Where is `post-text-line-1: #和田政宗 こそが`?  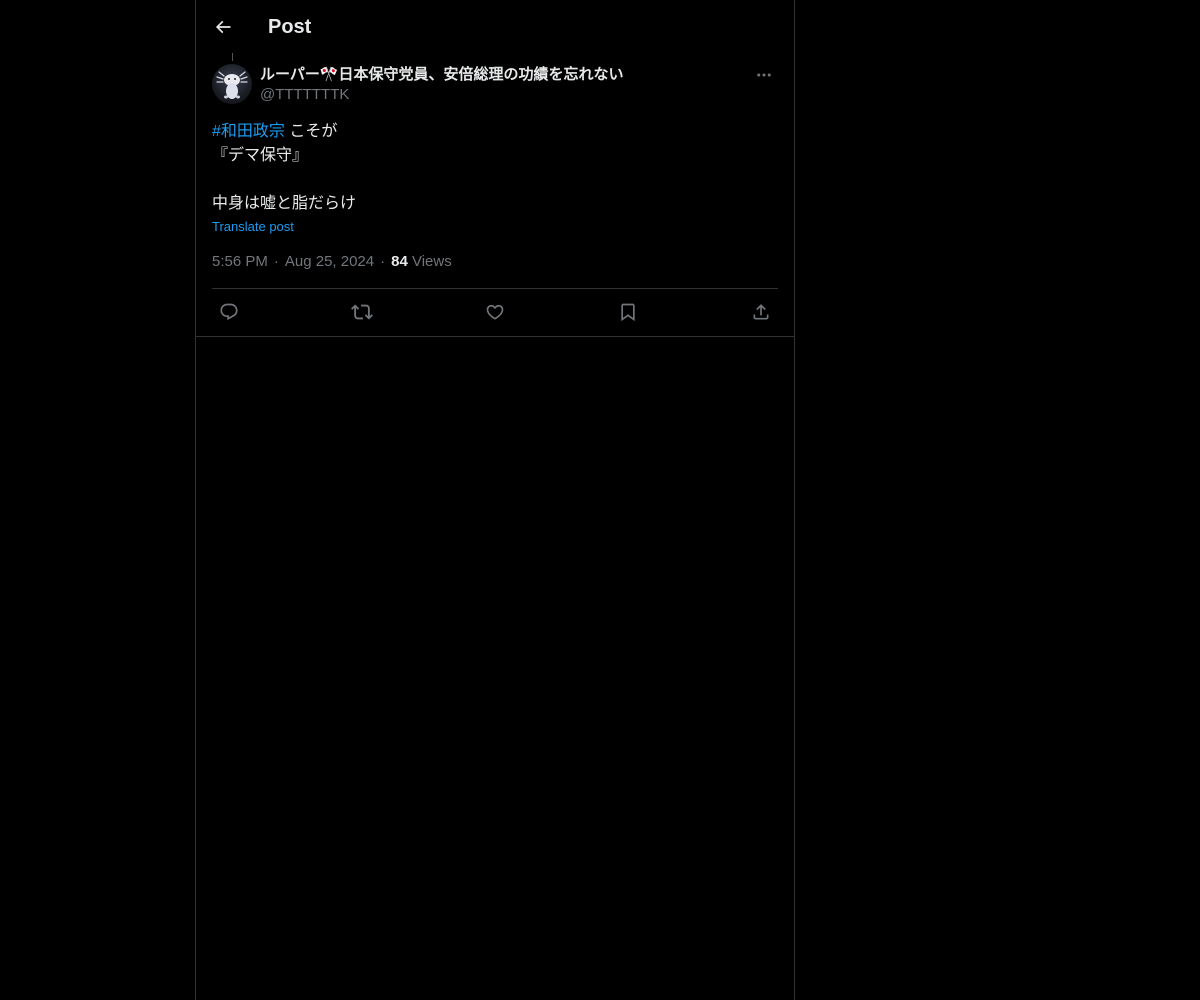 post-text-line-1: #和田政宗 こそが is located at coordinates (495, 132).